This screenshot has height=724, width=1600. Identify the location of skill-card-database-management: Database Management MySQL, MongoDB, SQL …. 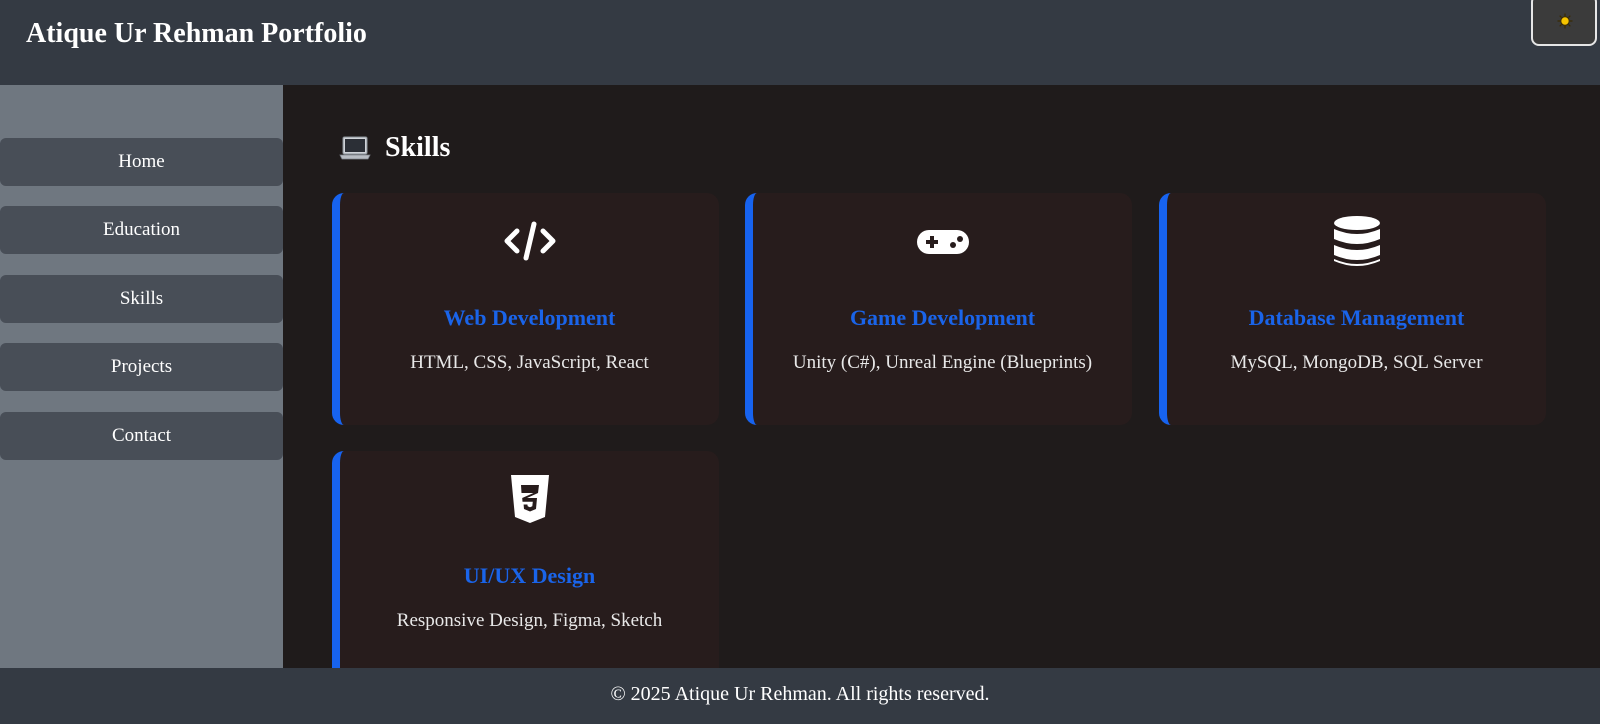
(1352, 309).